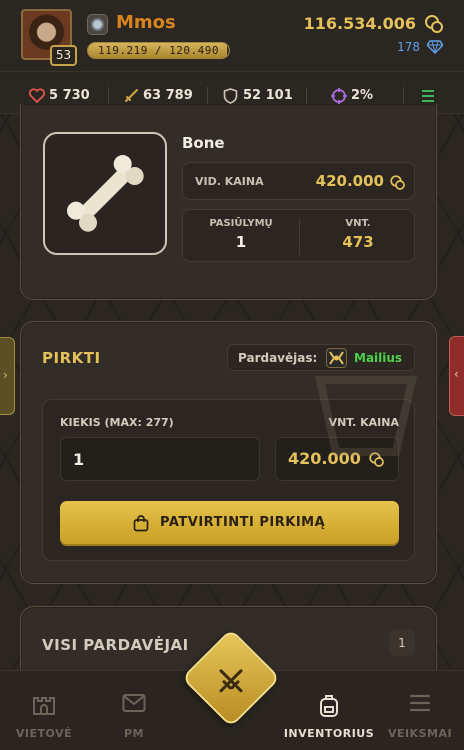  Describe the element at coordinates (44, 706) in the screenshot. I see `castle-icon` at that location.